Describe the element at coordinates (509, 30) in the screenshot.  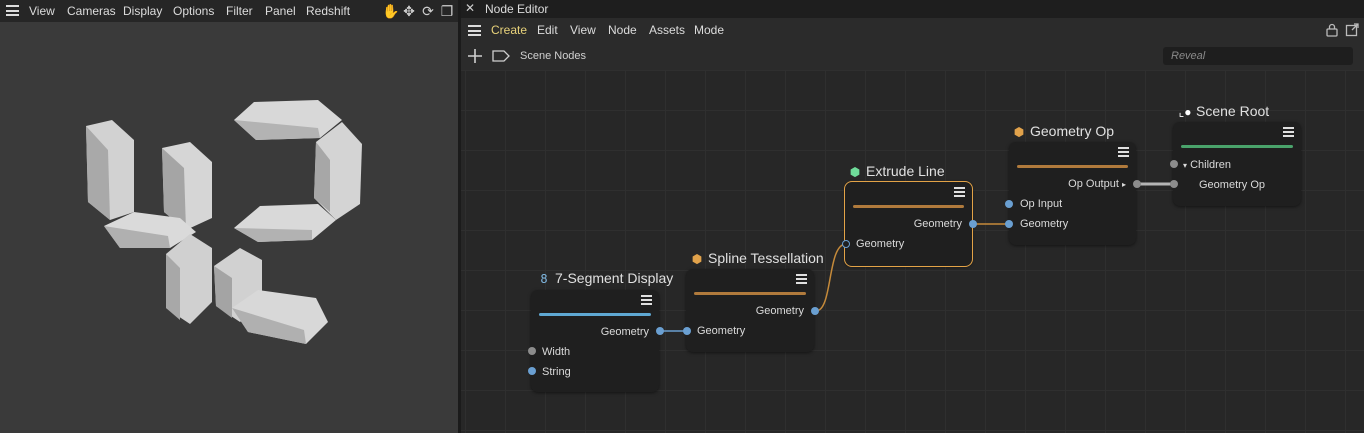
I see `menu-create: Create` at that location.